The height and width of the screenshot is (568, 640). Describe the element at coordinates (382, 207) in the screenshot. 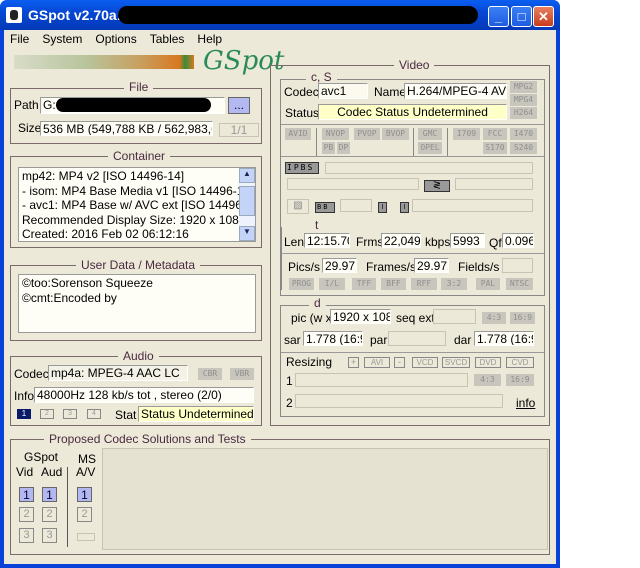

I see `i-indicator-1: I` at that location.